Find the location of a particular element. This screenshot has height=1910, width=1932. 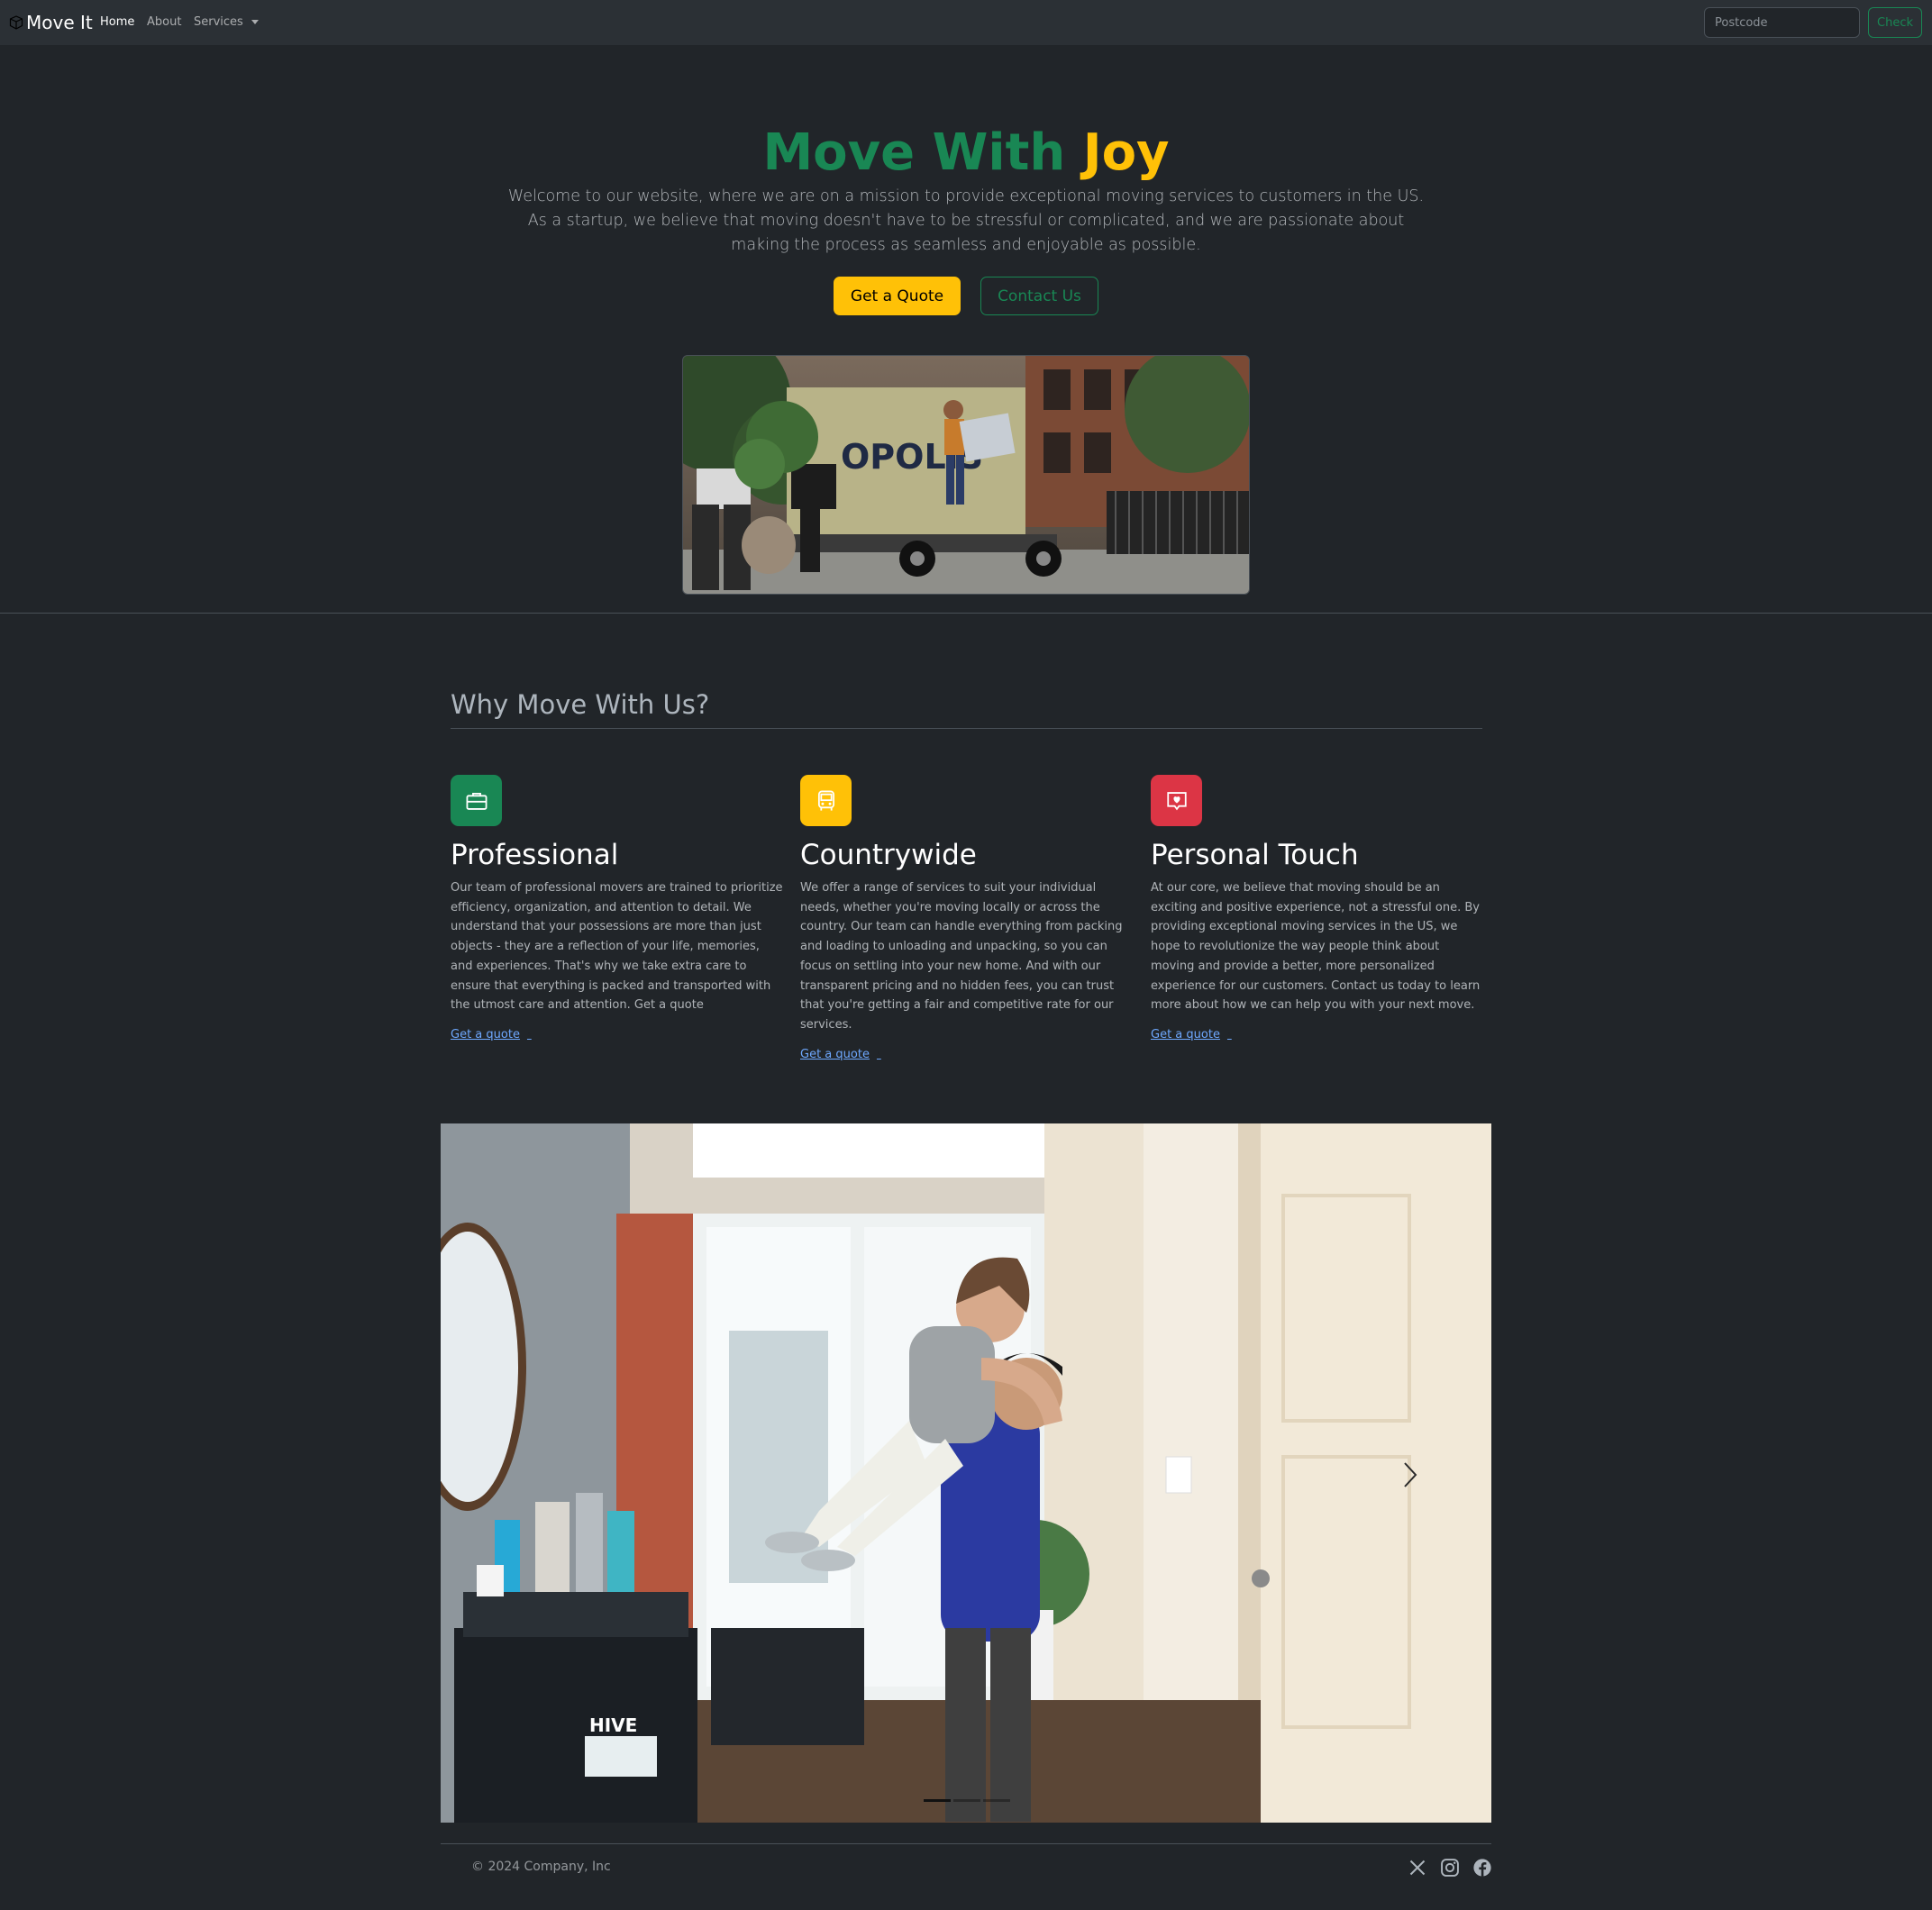

features-title: Why Move With Us? is located at coordinates (580, 704).